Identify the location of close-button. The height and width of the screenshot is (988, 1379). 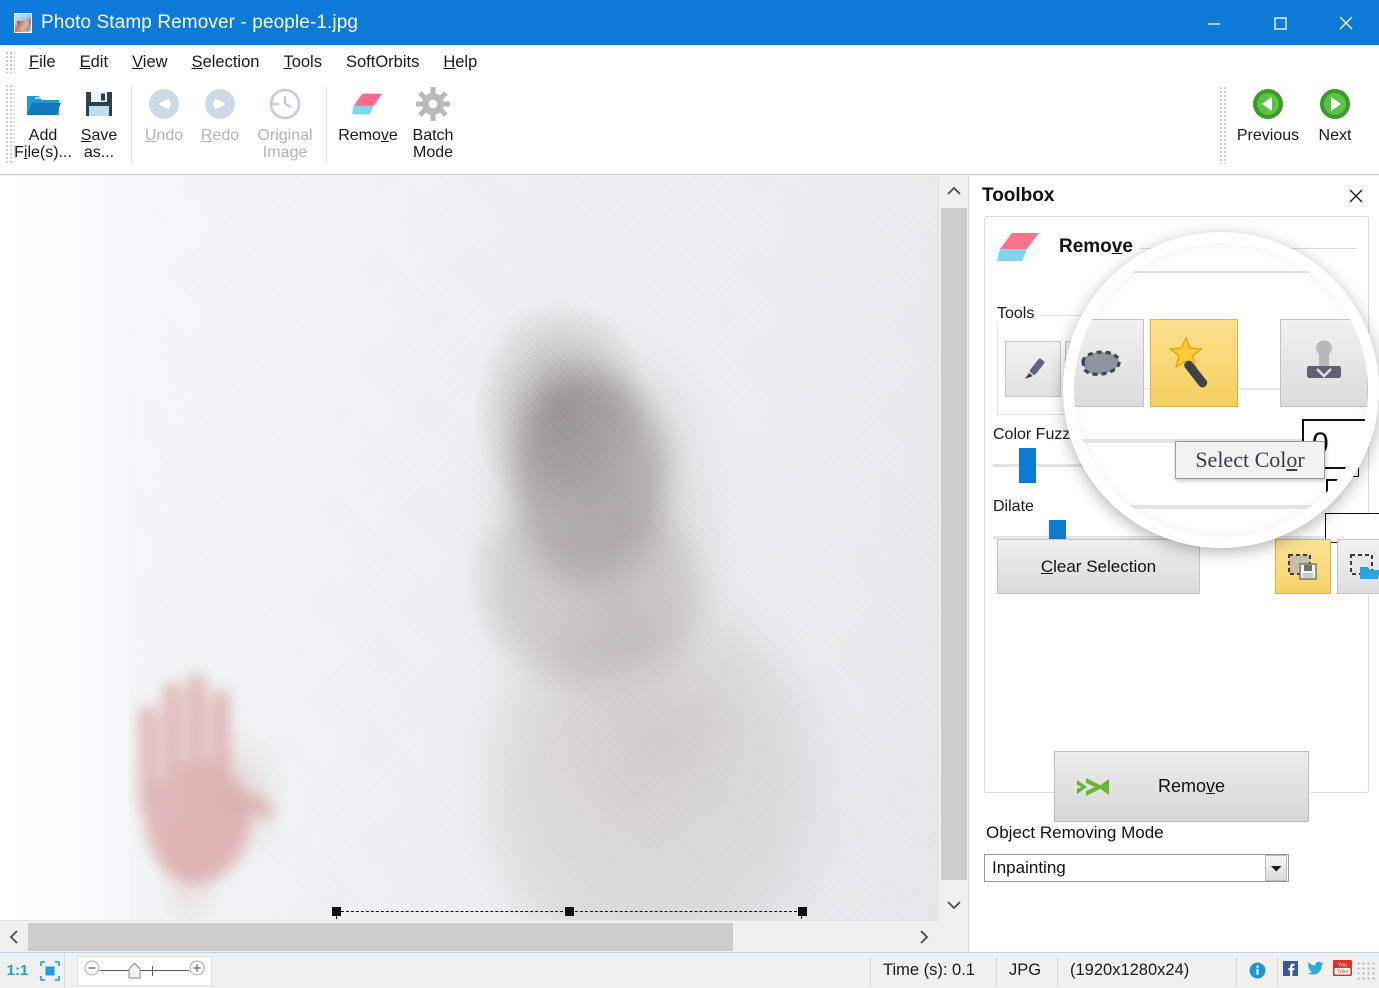
(1346, 22).